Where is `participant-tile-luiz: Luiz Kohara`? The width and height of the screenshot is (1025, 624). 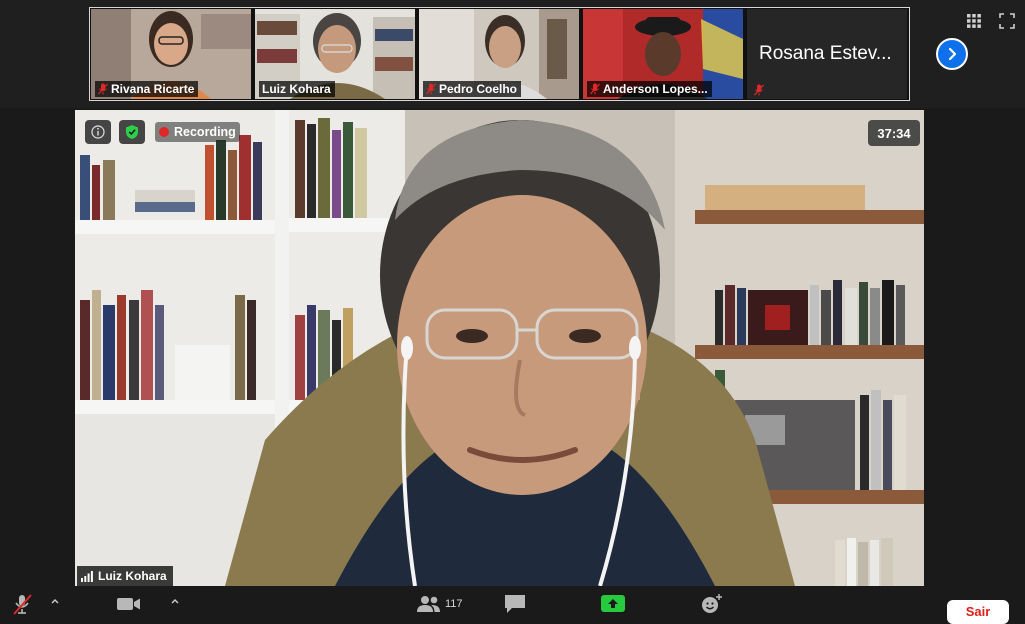 participant-tile-luiz: Luiz Kohara is located at coordinates (335, 54).